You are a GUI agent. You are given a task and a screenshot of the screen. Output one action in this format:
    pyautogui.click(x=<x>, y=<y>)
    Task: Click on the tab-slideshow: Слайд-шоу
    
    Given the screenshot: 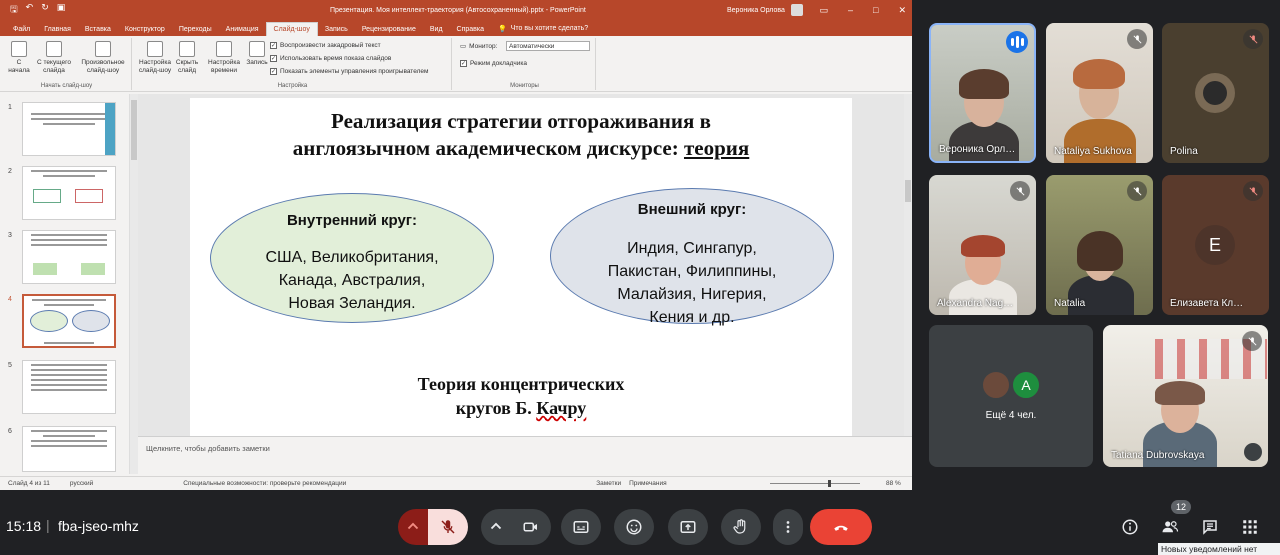 What is the action you would take?
    pyautogui.click(x=291, y=29)
    